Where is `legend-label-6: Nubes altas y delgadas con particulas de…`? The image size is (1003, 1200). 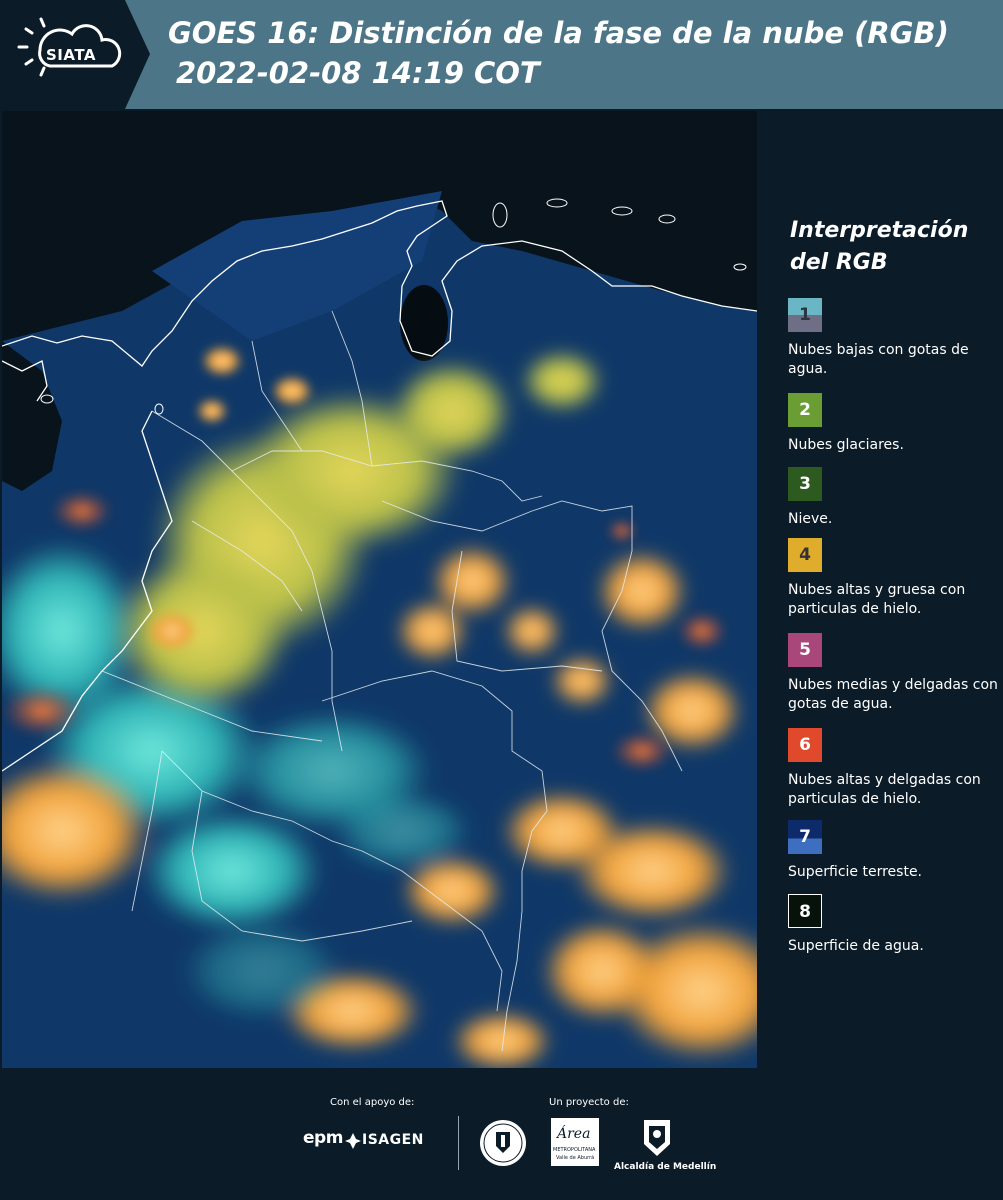 legend-label-6: Nubes altas y delgadas con particulas de… is located at coordinates (884, 789).